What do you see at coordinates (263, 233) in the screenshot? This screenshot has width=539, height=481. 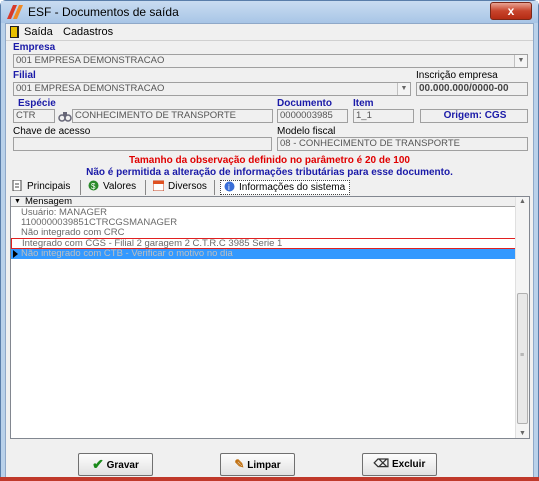 I see `table-row: Não integrado com CRC` at bounding box center [263, 233].